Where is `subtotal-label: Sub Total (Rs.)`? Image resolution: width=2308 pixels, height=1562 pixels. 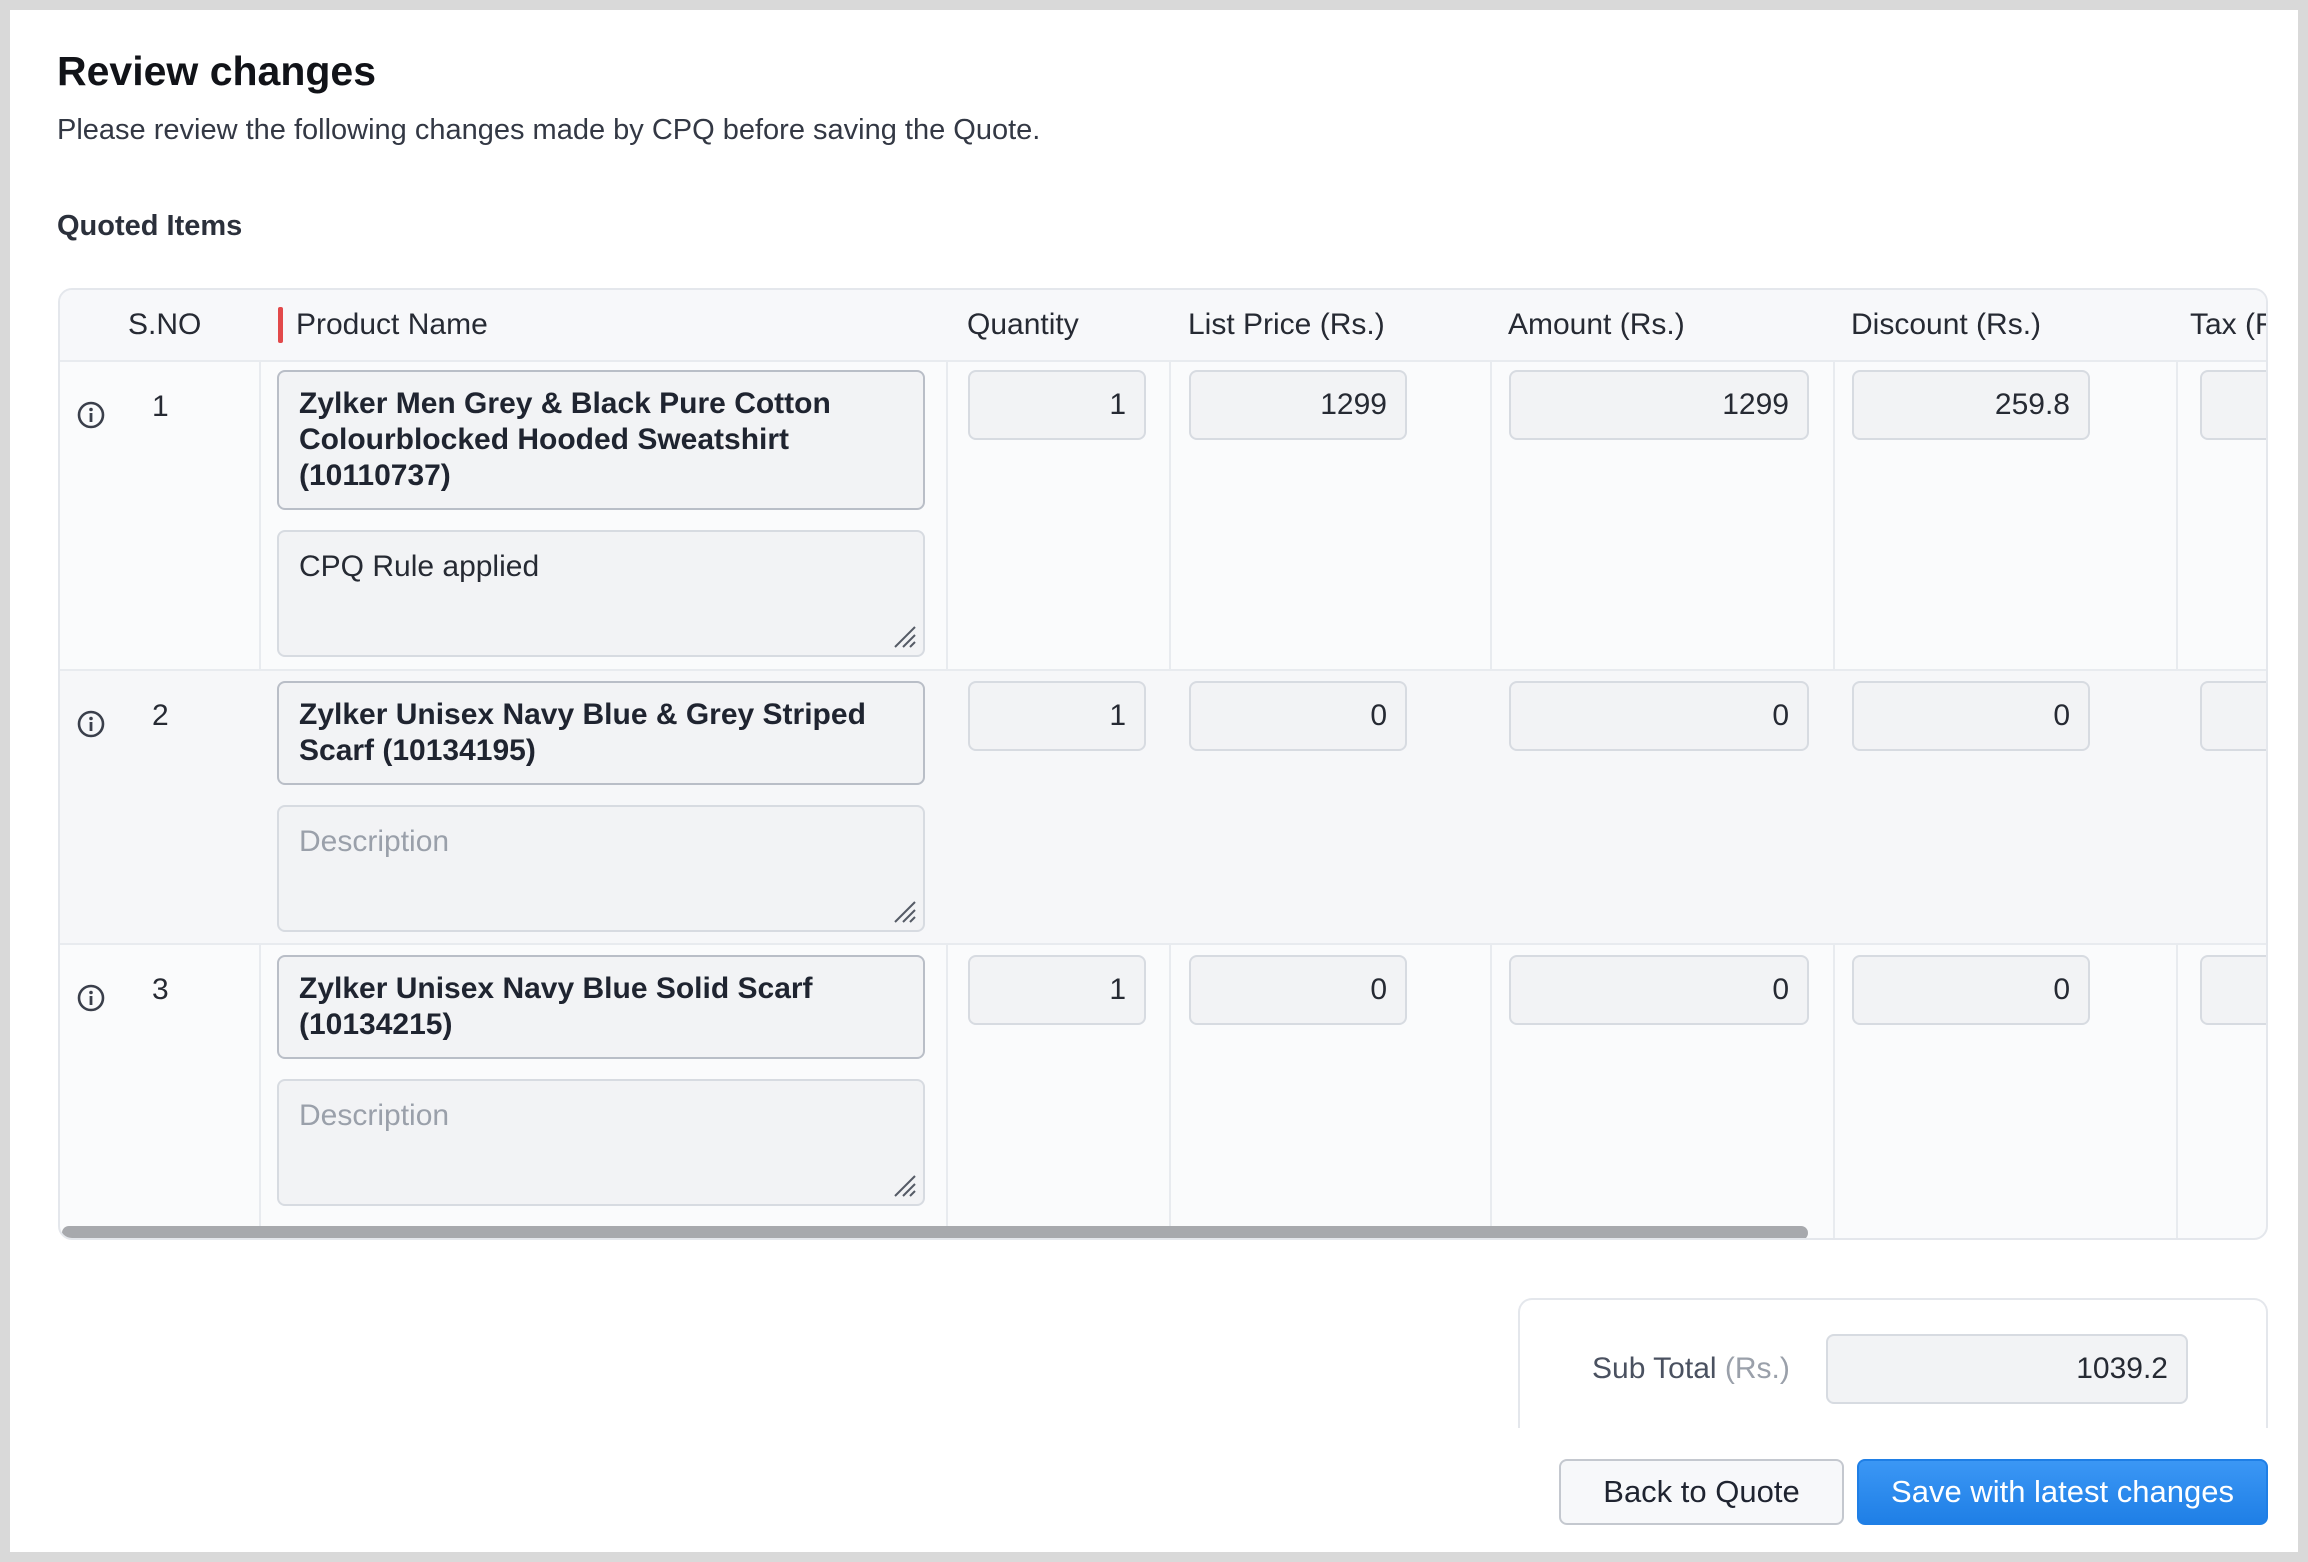 subtotal-label: Sub Total (Rs.) is located at coordinates (1691, 1369).